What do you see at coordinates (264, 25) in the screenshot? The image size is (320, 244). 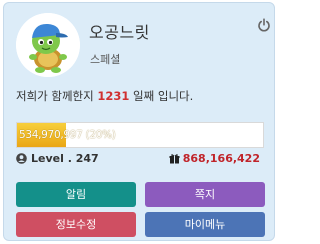 I see `power-icon` at bounding box center [264, 25].